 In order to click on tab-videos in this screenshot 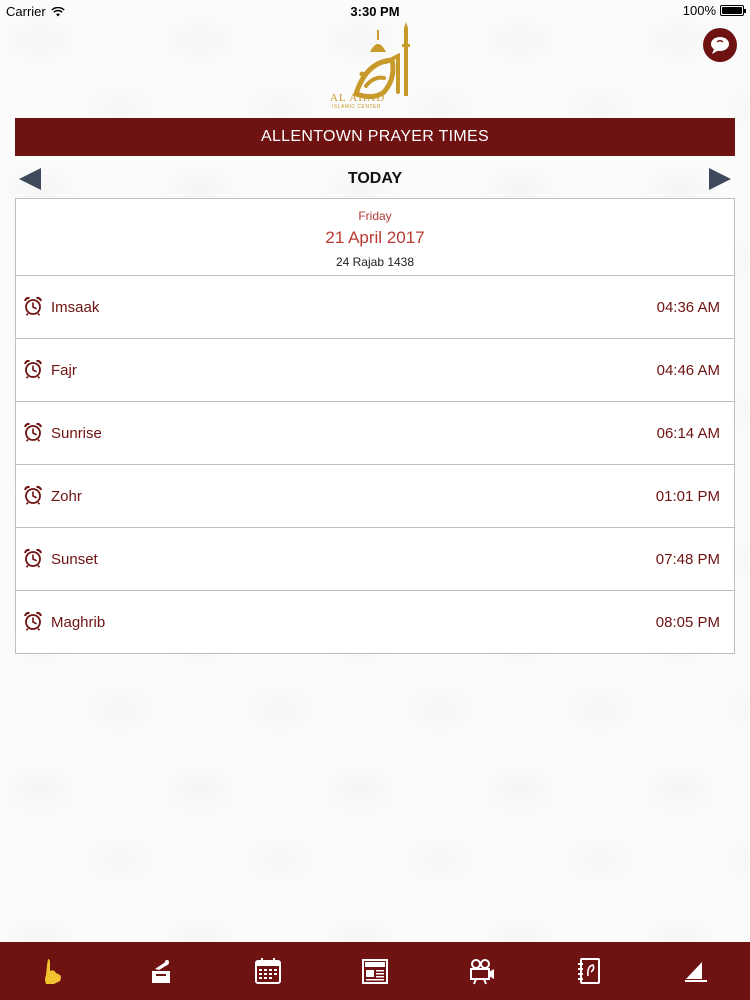, I will do `click(482, 971)`.